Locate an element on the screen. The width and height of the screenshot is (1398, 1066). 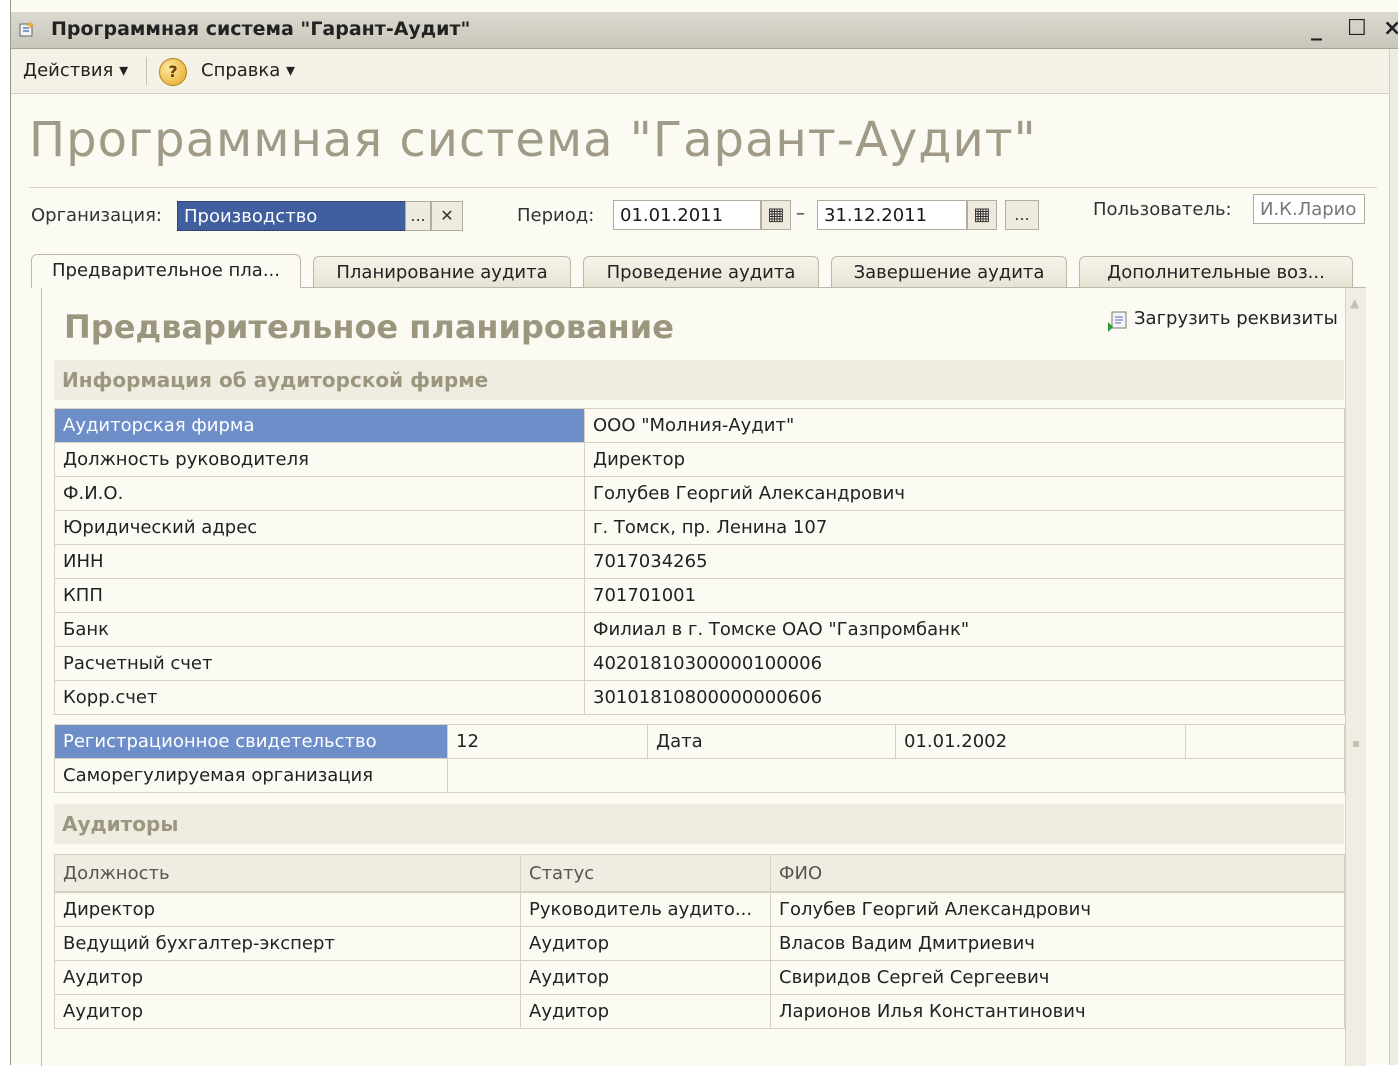
table-row: Ф.И.О. Голубев Георгий Александрович is located at coordinates (699, 493).